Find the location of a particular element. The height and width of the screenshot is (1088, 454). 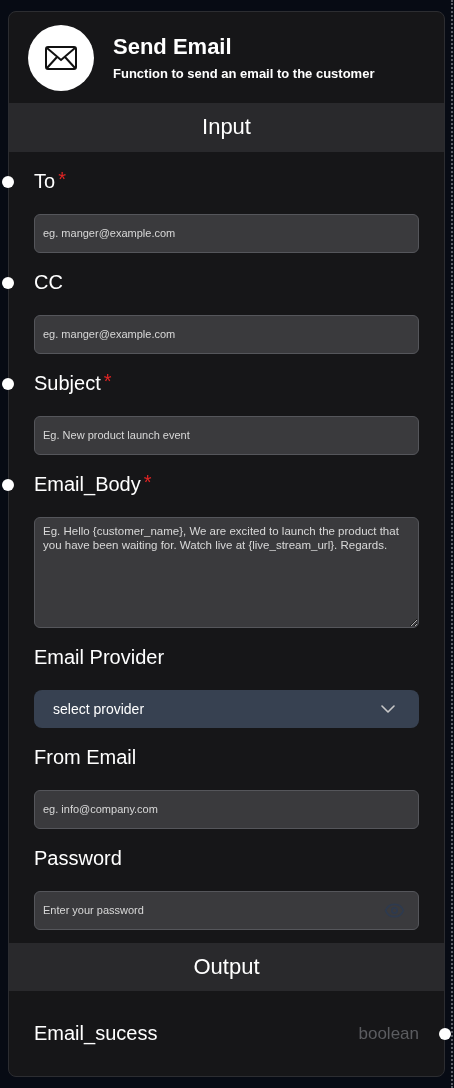

password-field: Enter your password is located at coordinates (226, 910).